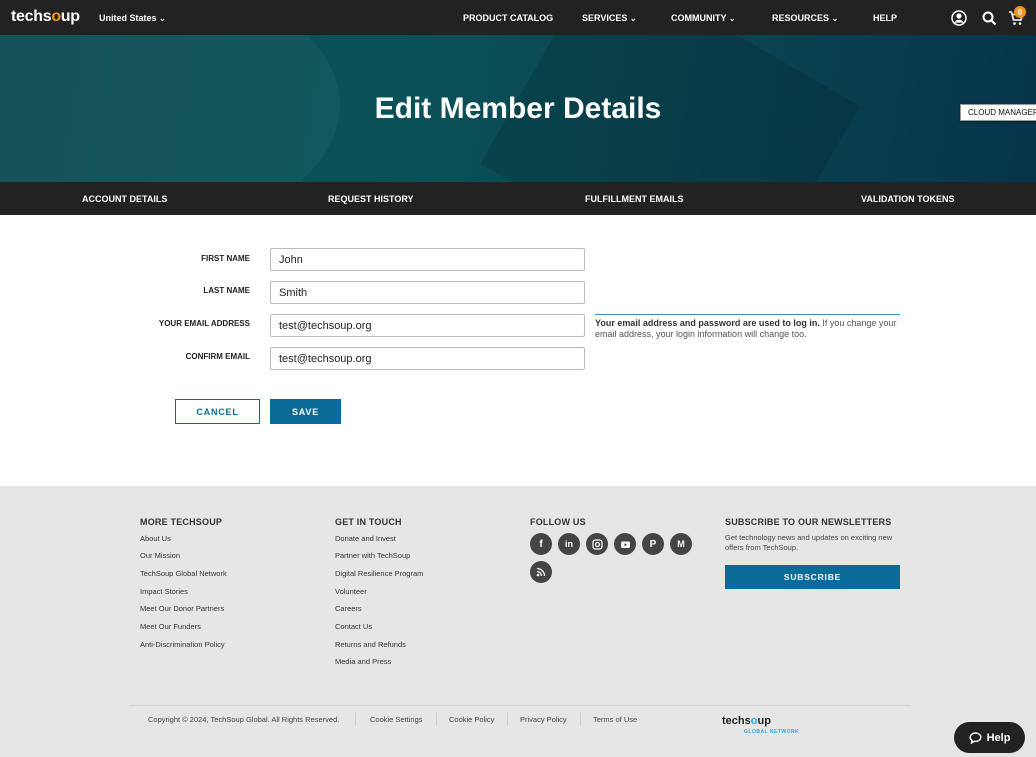  Describe the element at coordinates (371, 199) in the screenshot. I see `tab-request-history: REQUEST HISTORY` at that location.